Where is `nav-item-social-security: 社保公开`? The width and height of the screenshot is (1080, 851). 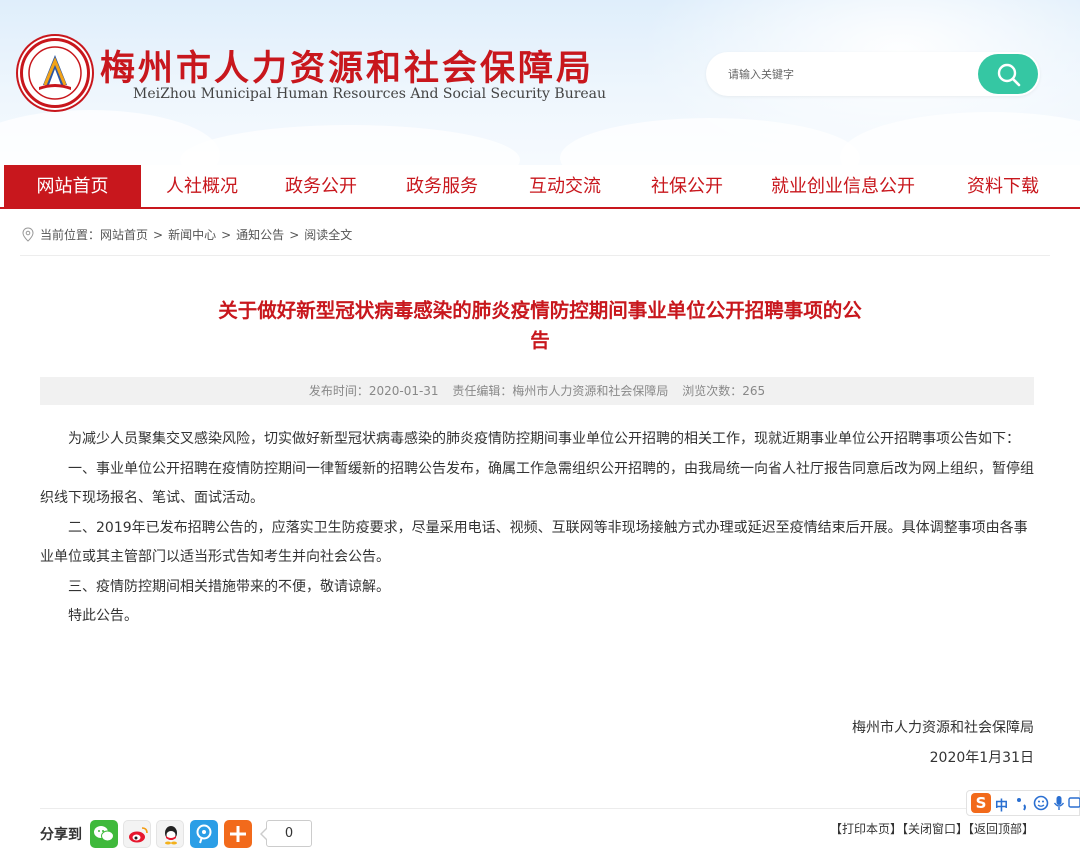 nav-item-social-security: 社保公开 is located at coordinates (687, 187).